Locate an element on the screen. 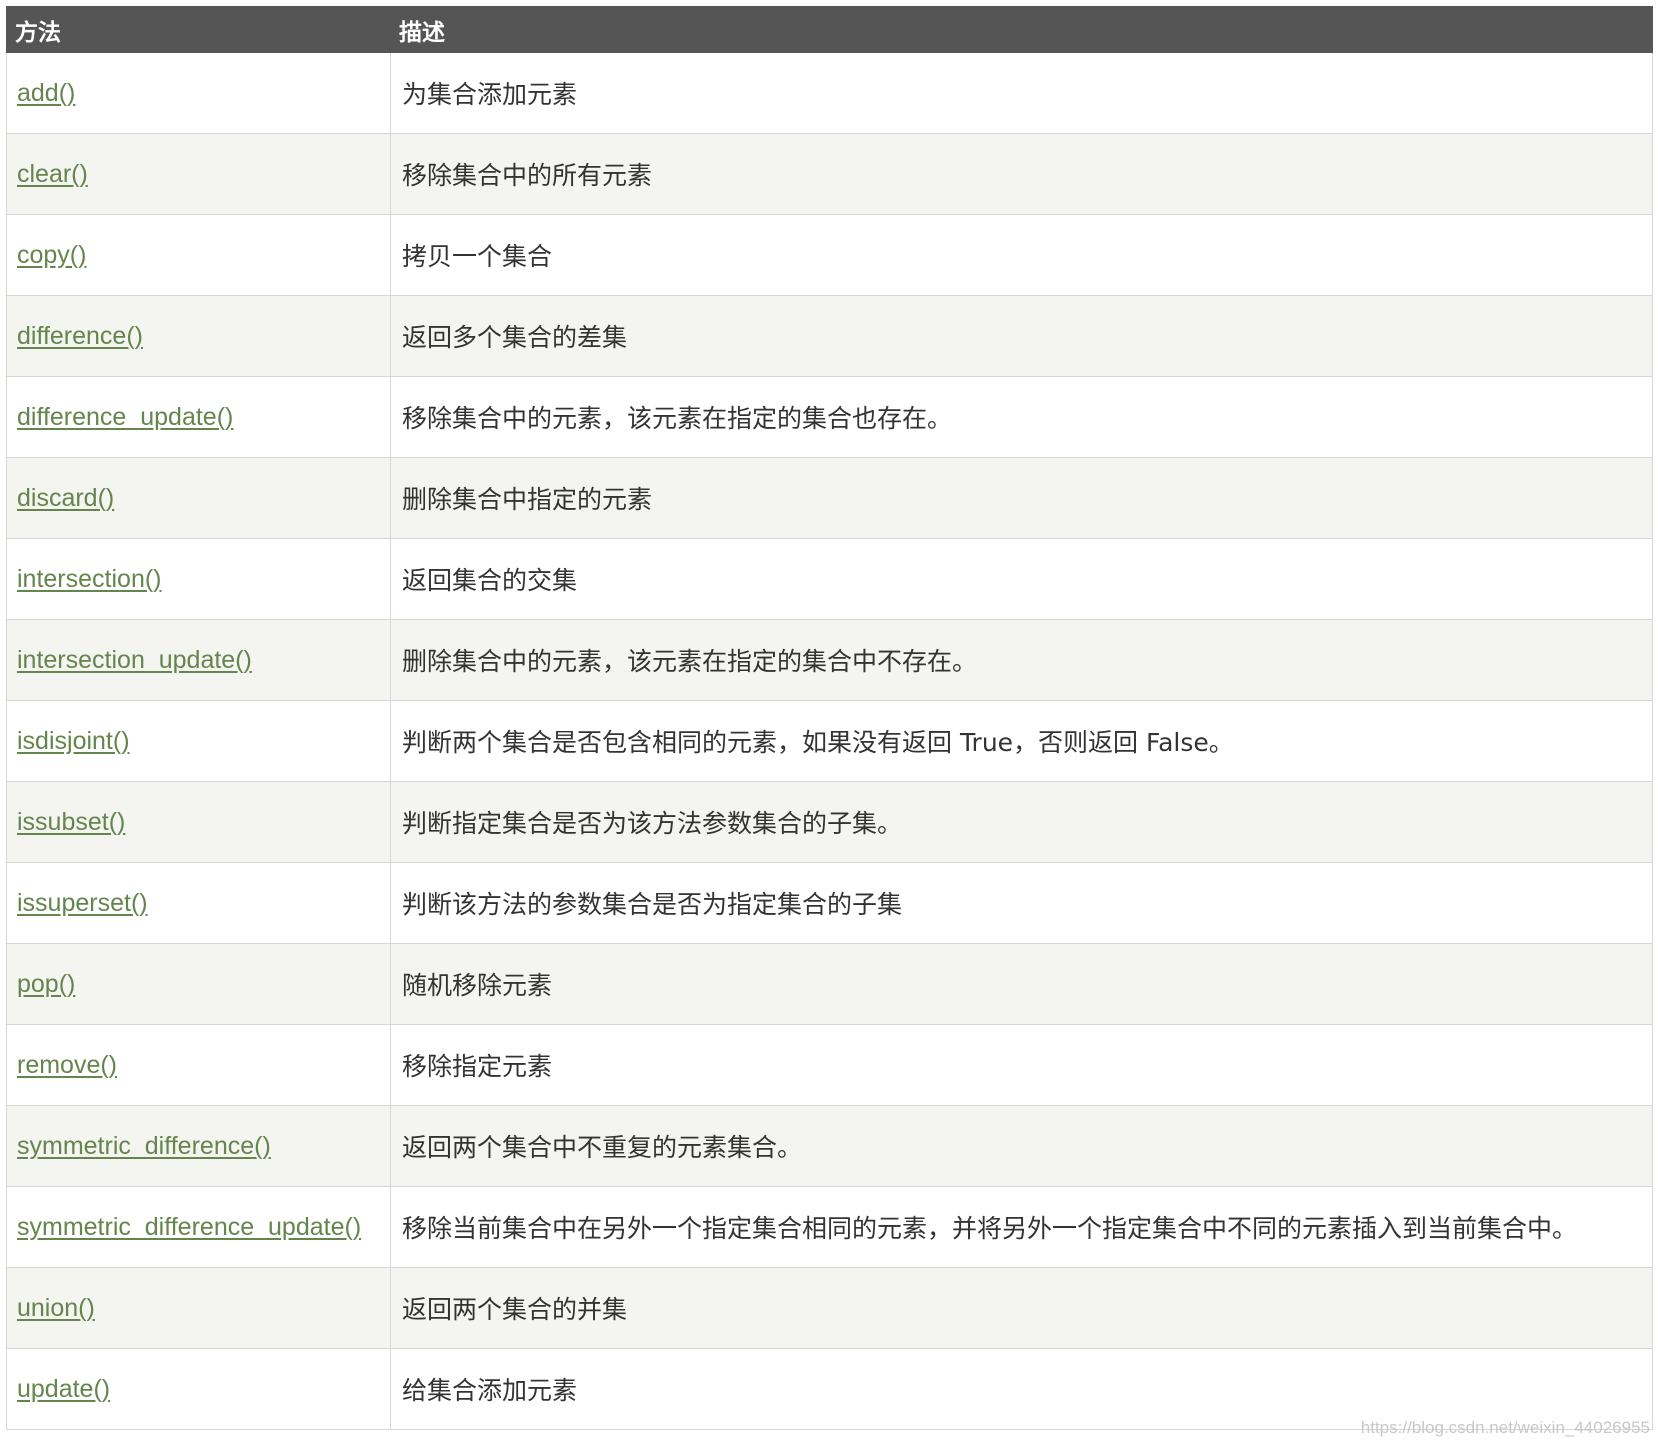 This screenshot has height=1448, width=1658. table-row: pop() 随机移除元素 is located at coordinates (829, 984).